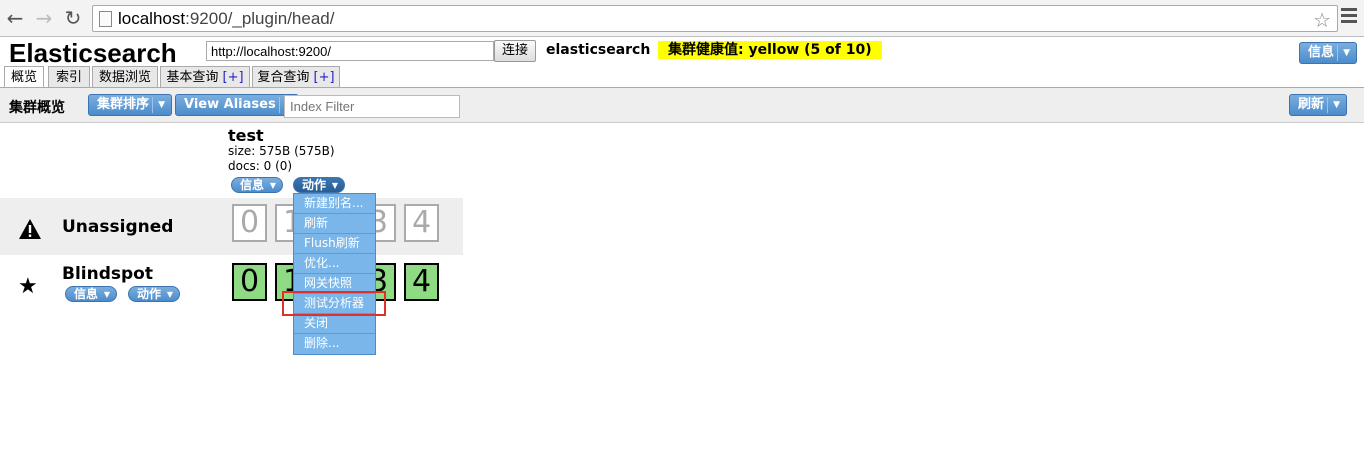 This screenshot has height=453, width=1364. I want to click on tab-compound-query: 复合查询 [+], so click(296, 77).